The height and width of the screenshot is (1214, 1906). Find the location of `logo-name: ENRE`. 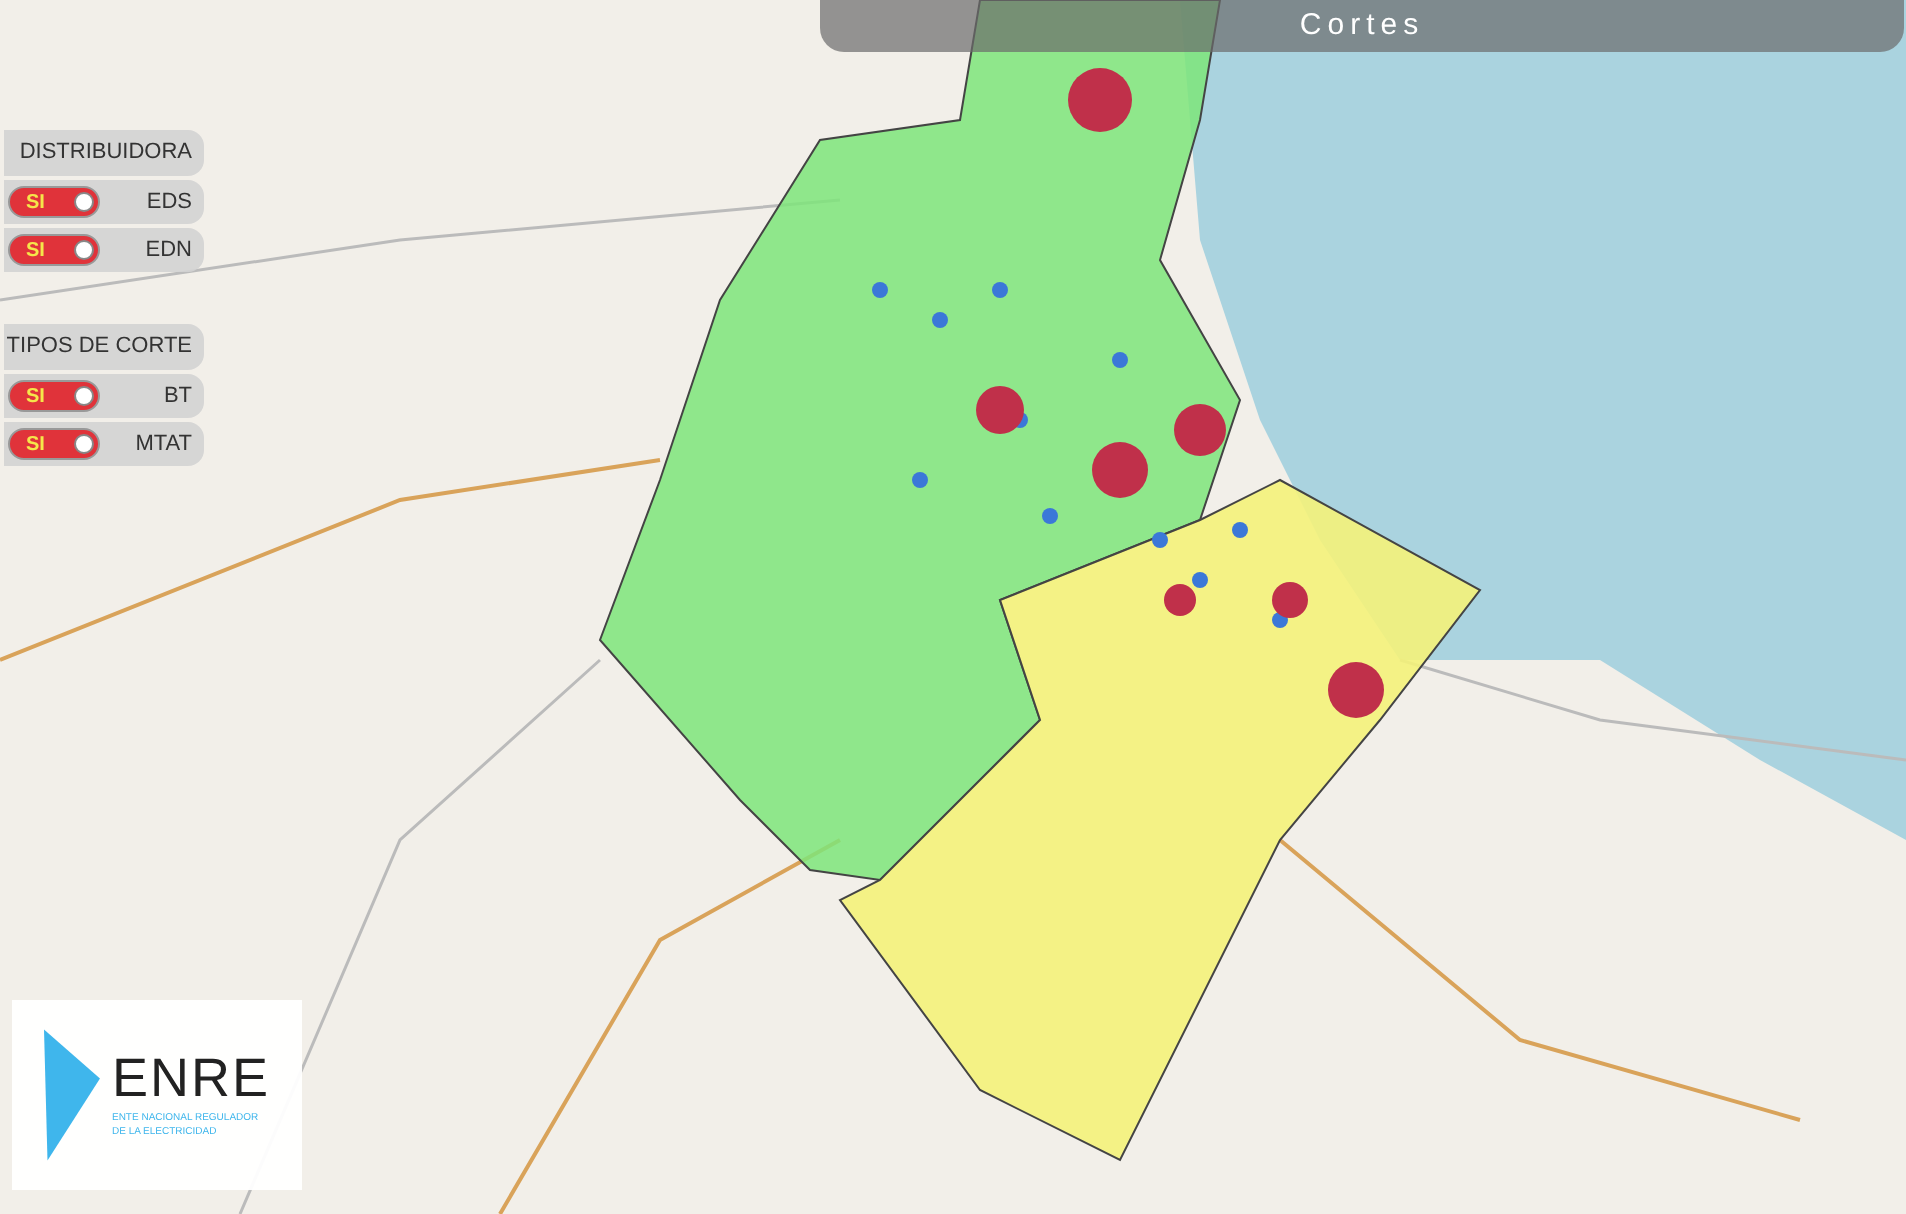

logo-name: ENRE is located at coordinates (190, 1078).